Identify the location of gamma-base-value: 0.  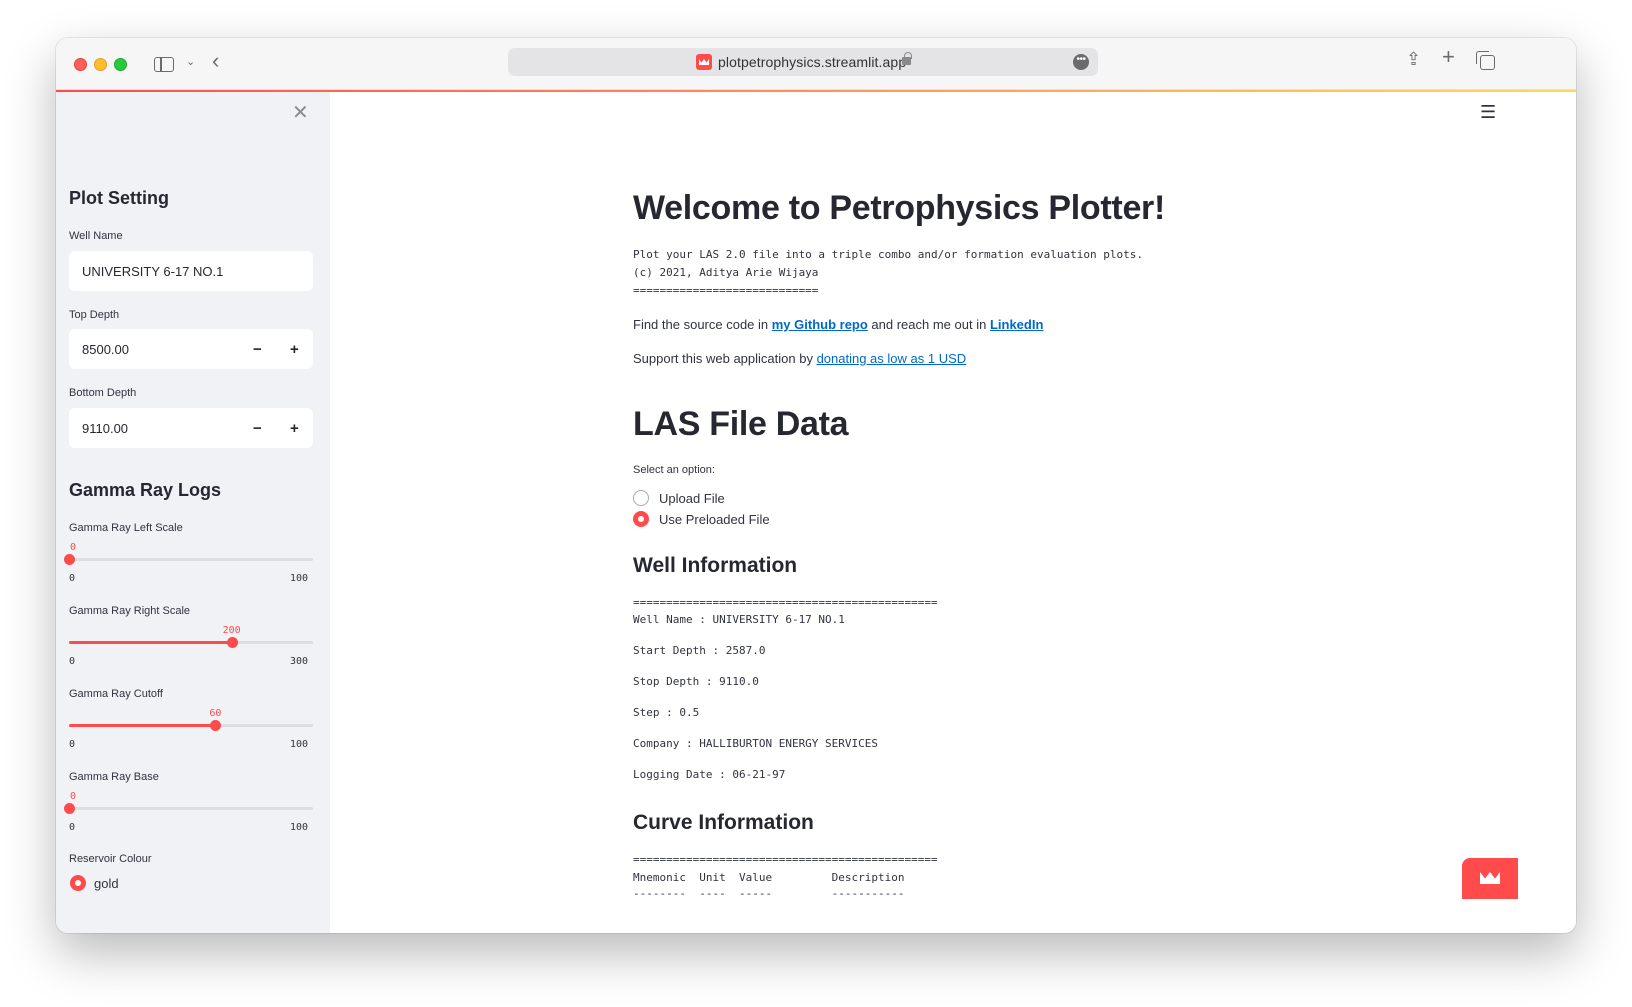
(73, 796).